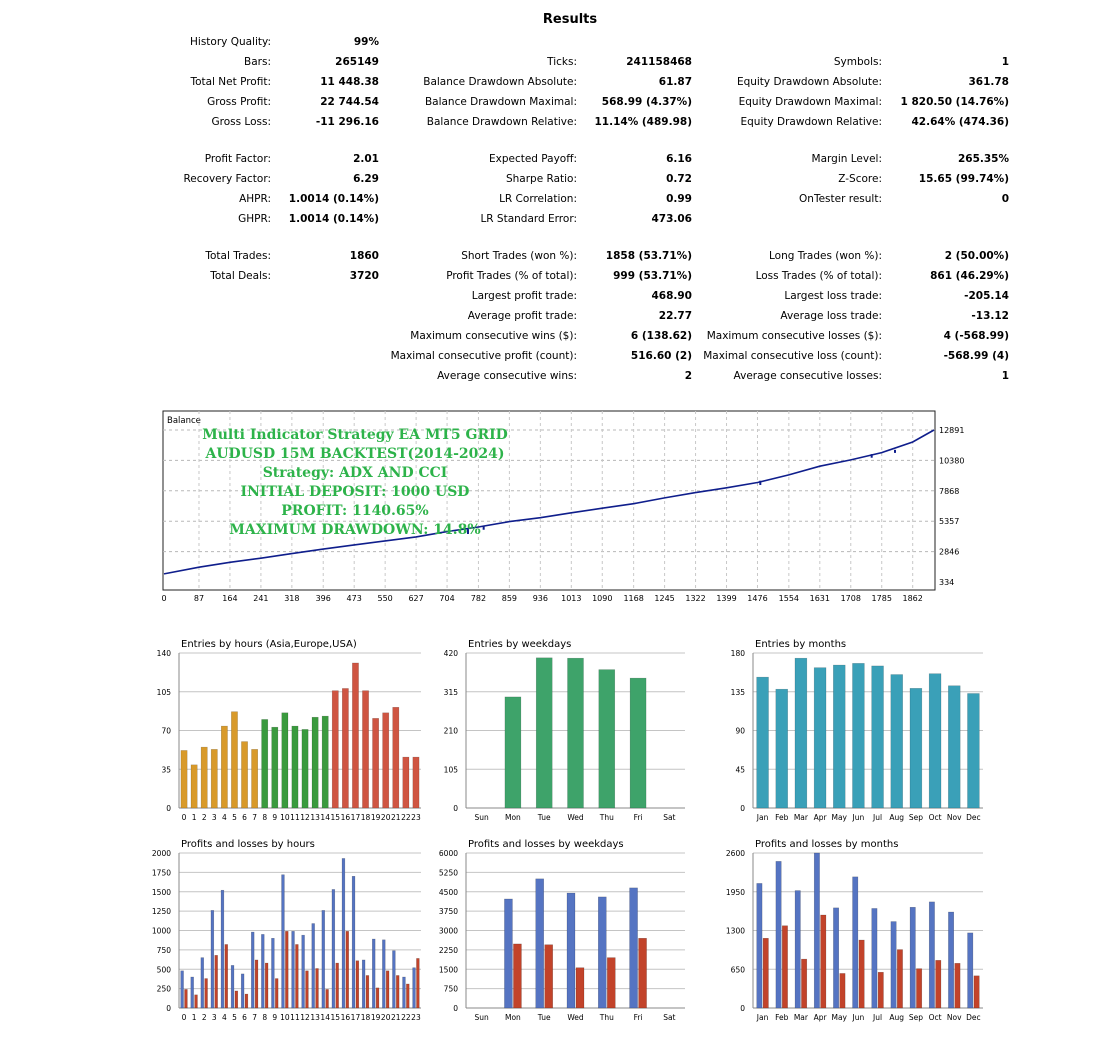 The height and width of the screenshot is (1049, 1098). I want to click on balance-ytick: 2846, so click(949, 552).